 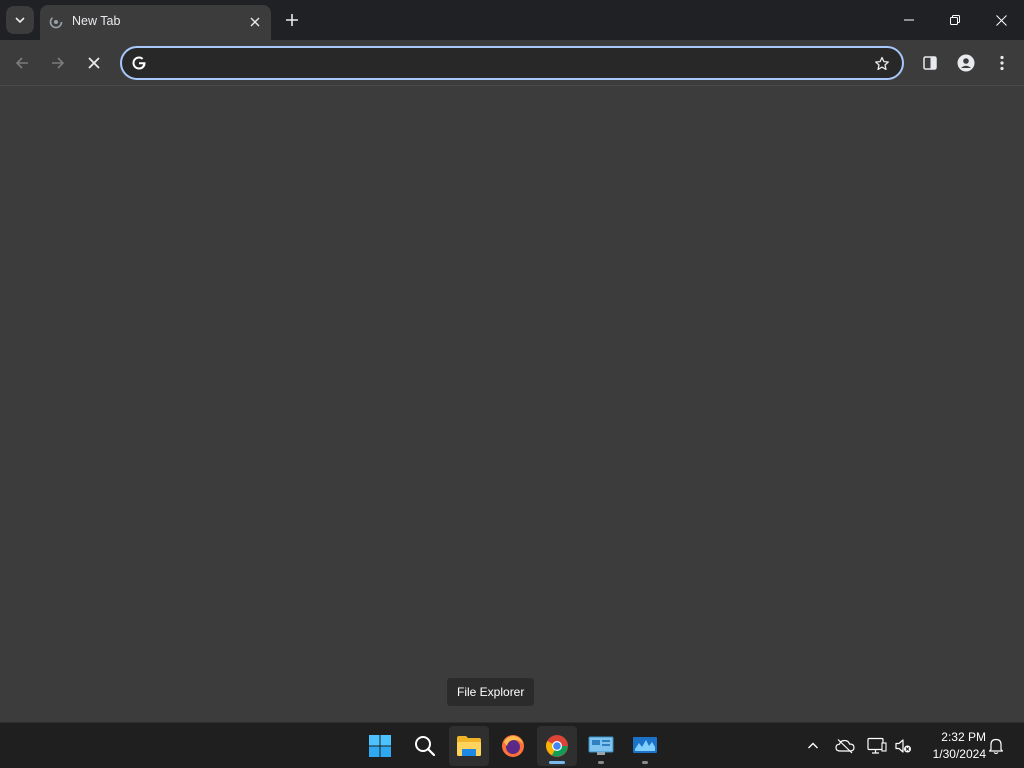 I want to click on address-input, so click(x=508, y=63).